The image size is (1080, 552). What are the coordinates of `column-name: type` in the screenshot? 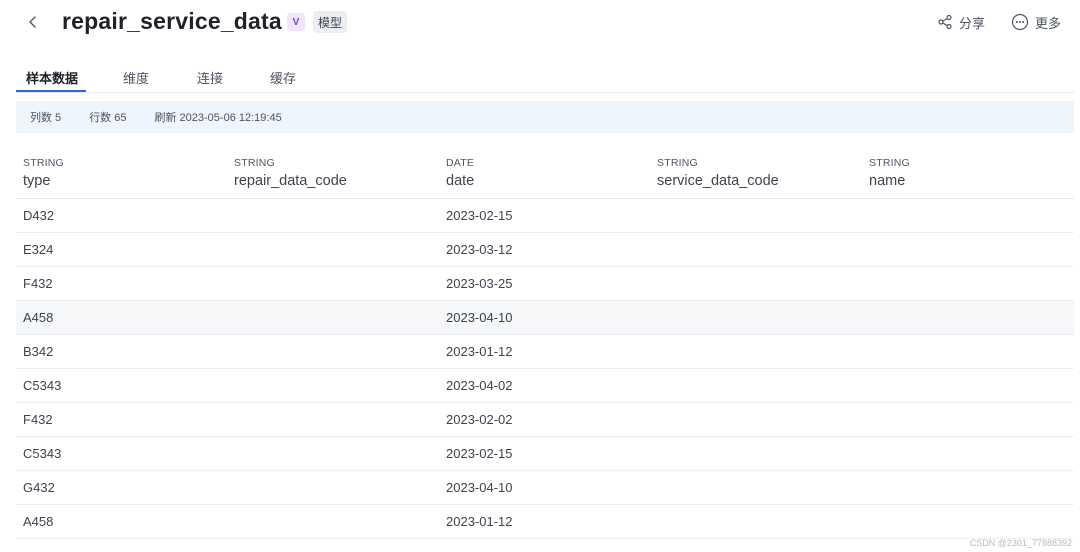 It's located at (37, 181).